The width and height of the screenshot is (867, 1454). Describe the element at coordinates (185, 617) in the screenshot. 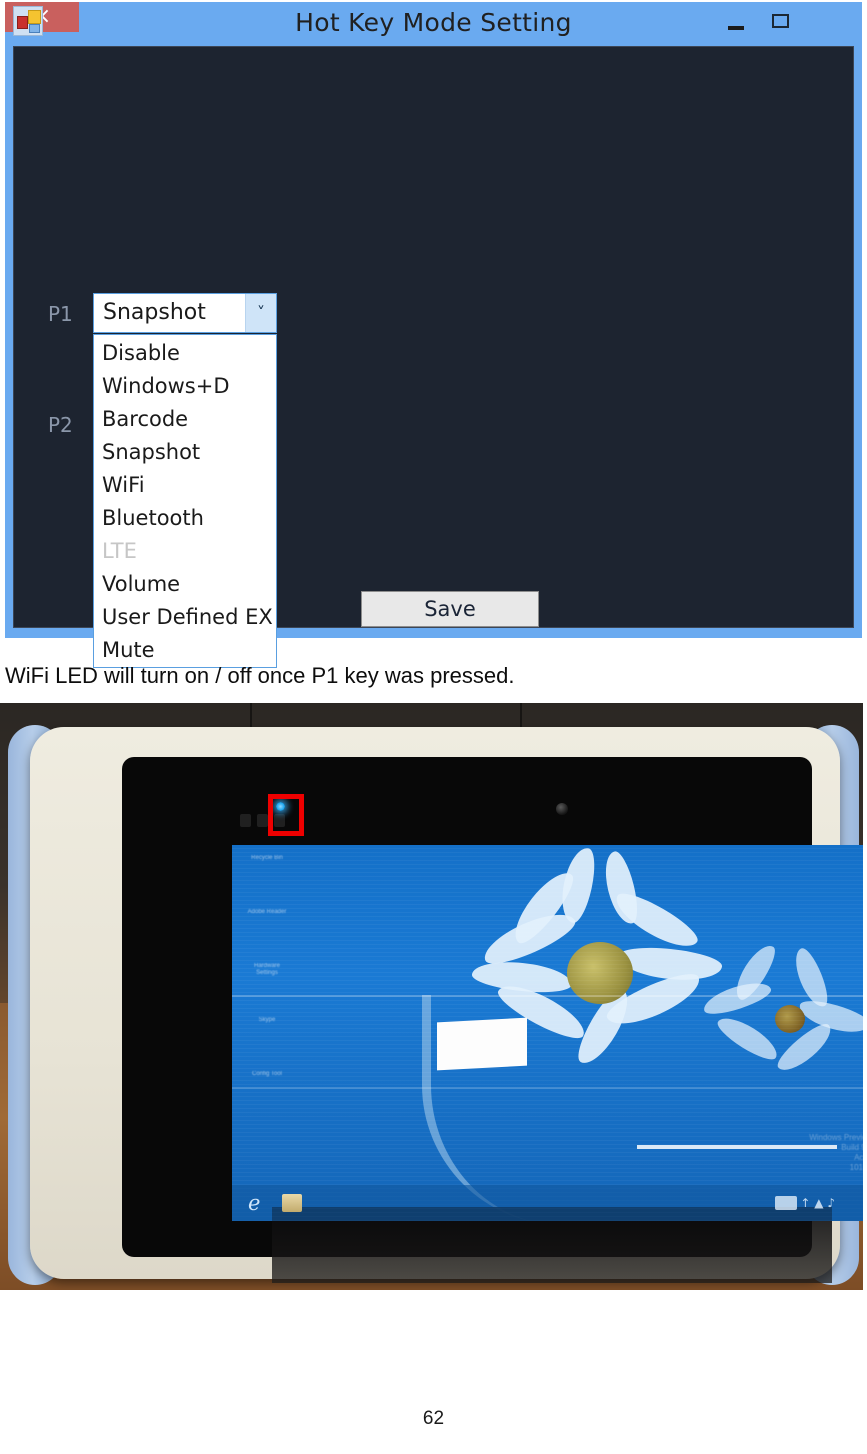

I see `combo-option-user-defined-ex: User Defined EX` at that location.